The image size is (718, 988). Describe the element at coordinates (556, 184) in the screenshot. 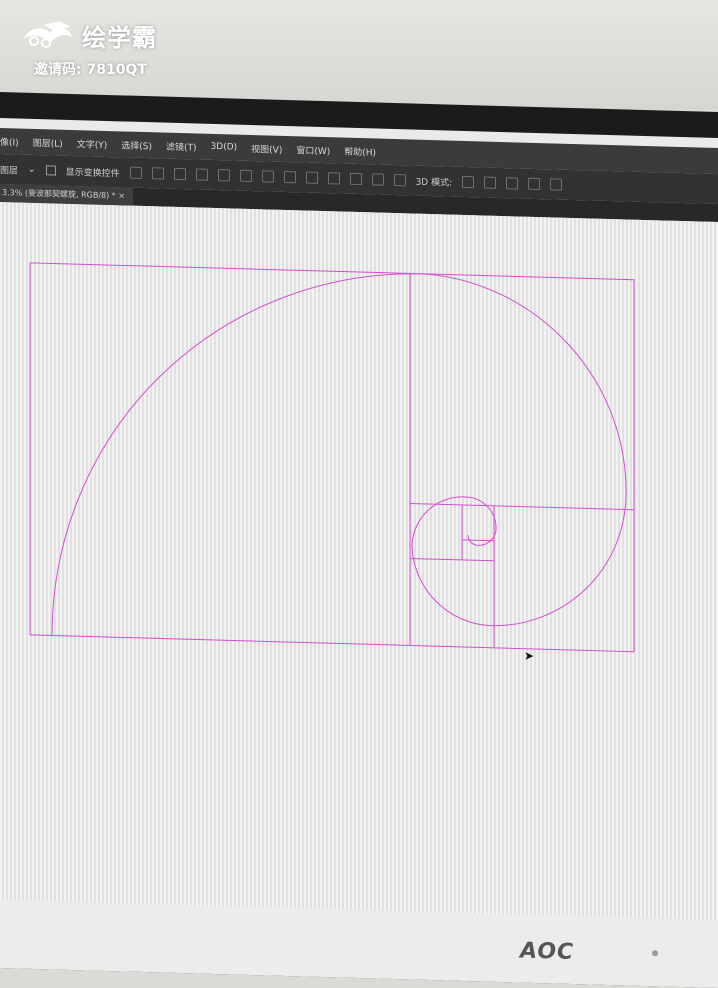

I see `3d-scale-icon` at that location.